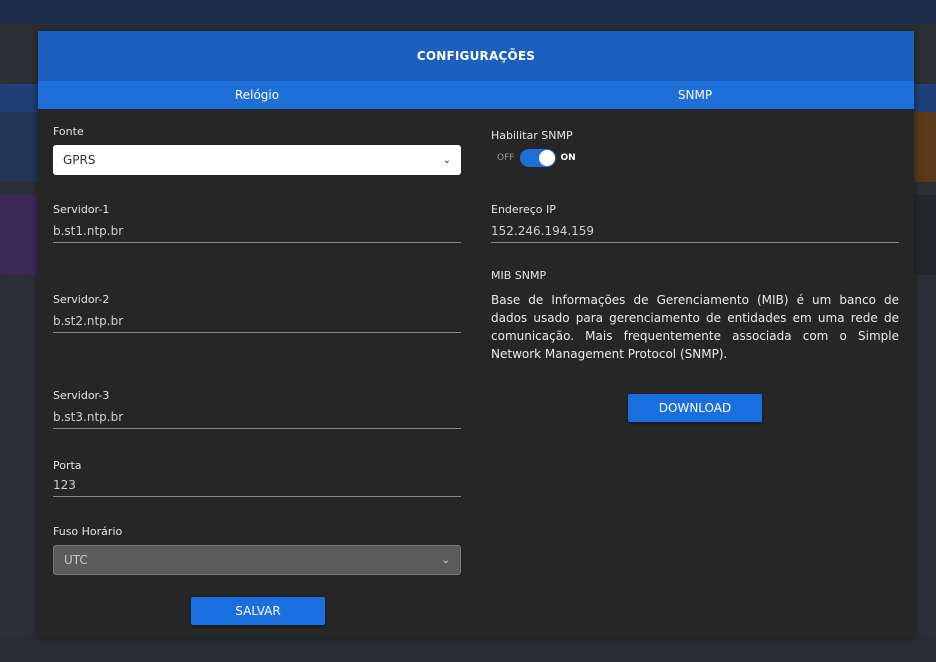  What do you see at coordinates (258, 611) in the screenshot?
I see `save-button: SALVAR` at bounding box center [258, 611].